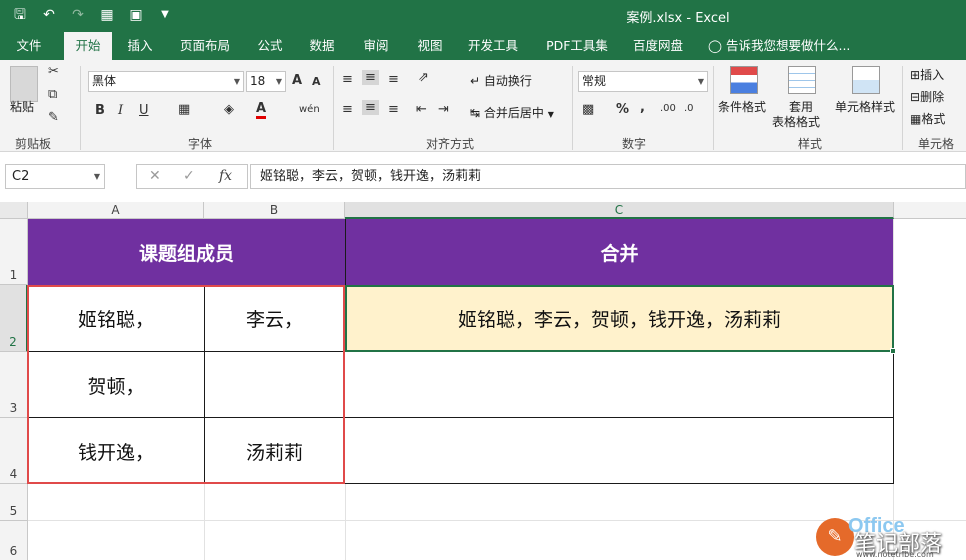  I want to click on row-header-2: 2, so click(14, 318).